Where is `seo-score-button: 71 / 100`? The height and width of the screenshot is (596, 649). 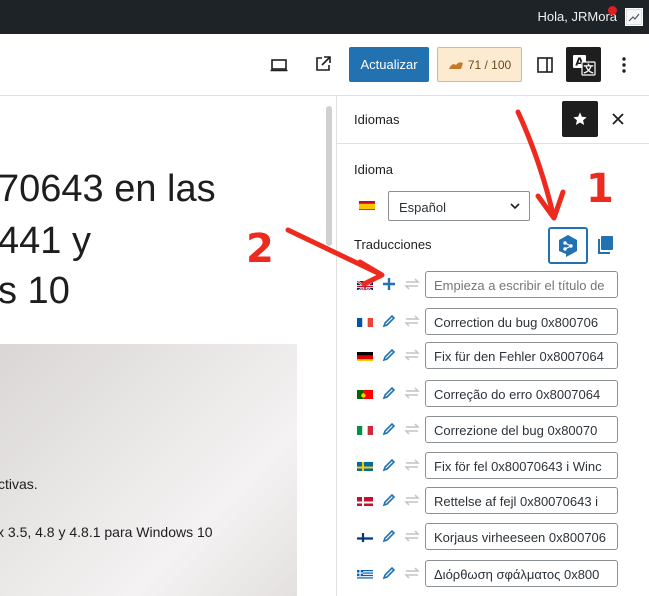 seo-score-button: 71 / 100 is located at coordinates (479, 64).